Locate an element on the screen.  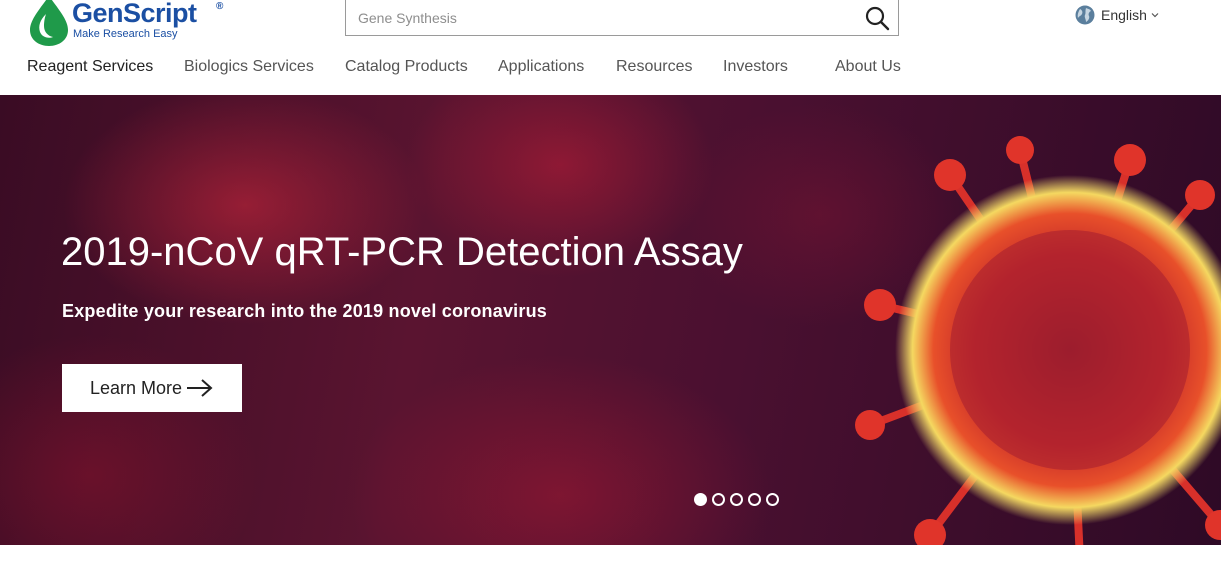
nav-item-about-us: About Us is located at coordinates (868, 67).